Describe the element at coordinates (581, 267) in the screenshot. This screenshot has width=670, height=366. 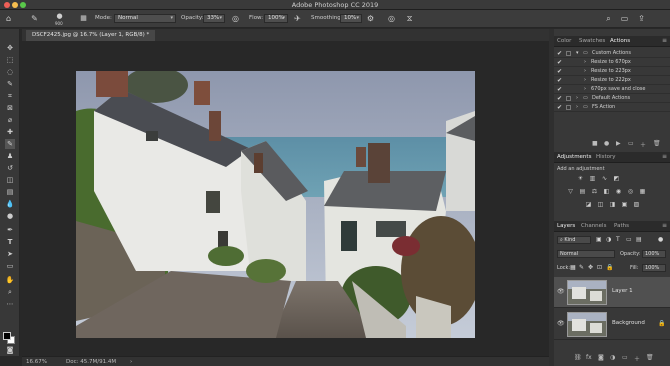
I see `lock-image-icon: ✎` at that location.